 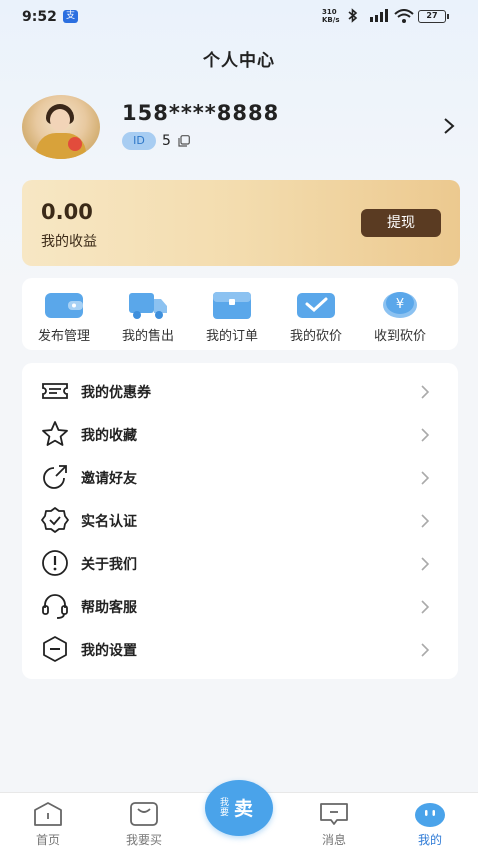 What do you see at coordinates (55, 563) in the screenshot?
I see `info-icon` at bounding box center [55, 563].